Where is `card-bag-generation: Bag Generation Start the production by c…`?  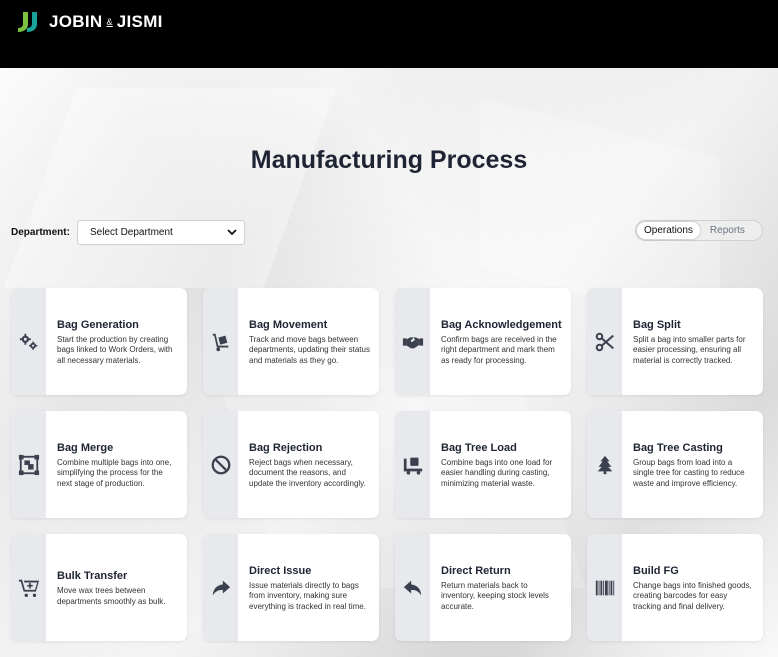
card-bag-generation: Bag Generation Start the production by c… is located at coordinates (99, 341).